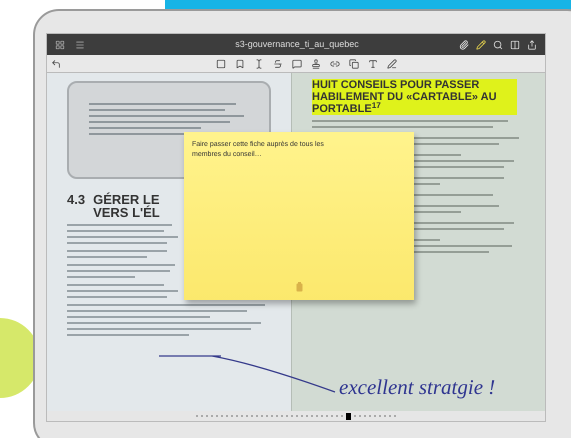  Describe the element at coordinates (417, 387) in the screenshot. I see `handwritten-note: excellent stratgie !` at that location.